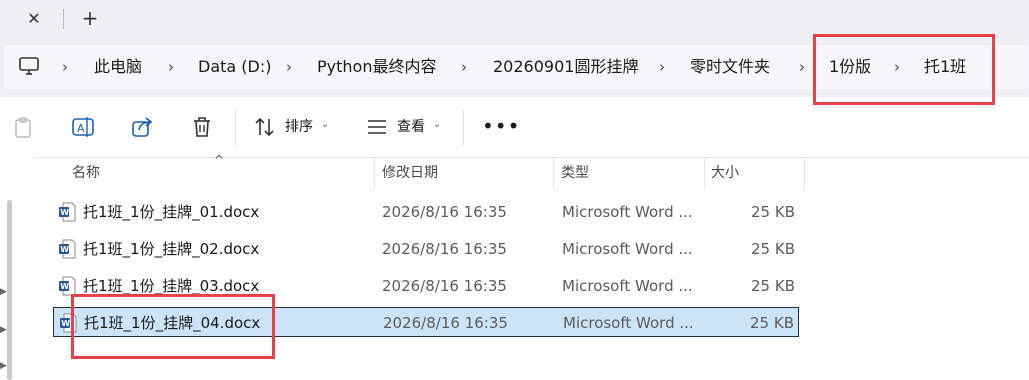 Image resolution: width=1029 pixels, height=380 pixels. What do you see at coordinates (171, 249) in the screenshot?
I see `file-name: 托1班_1份_挂牌_02.docx` at bounding box center [171, 249].